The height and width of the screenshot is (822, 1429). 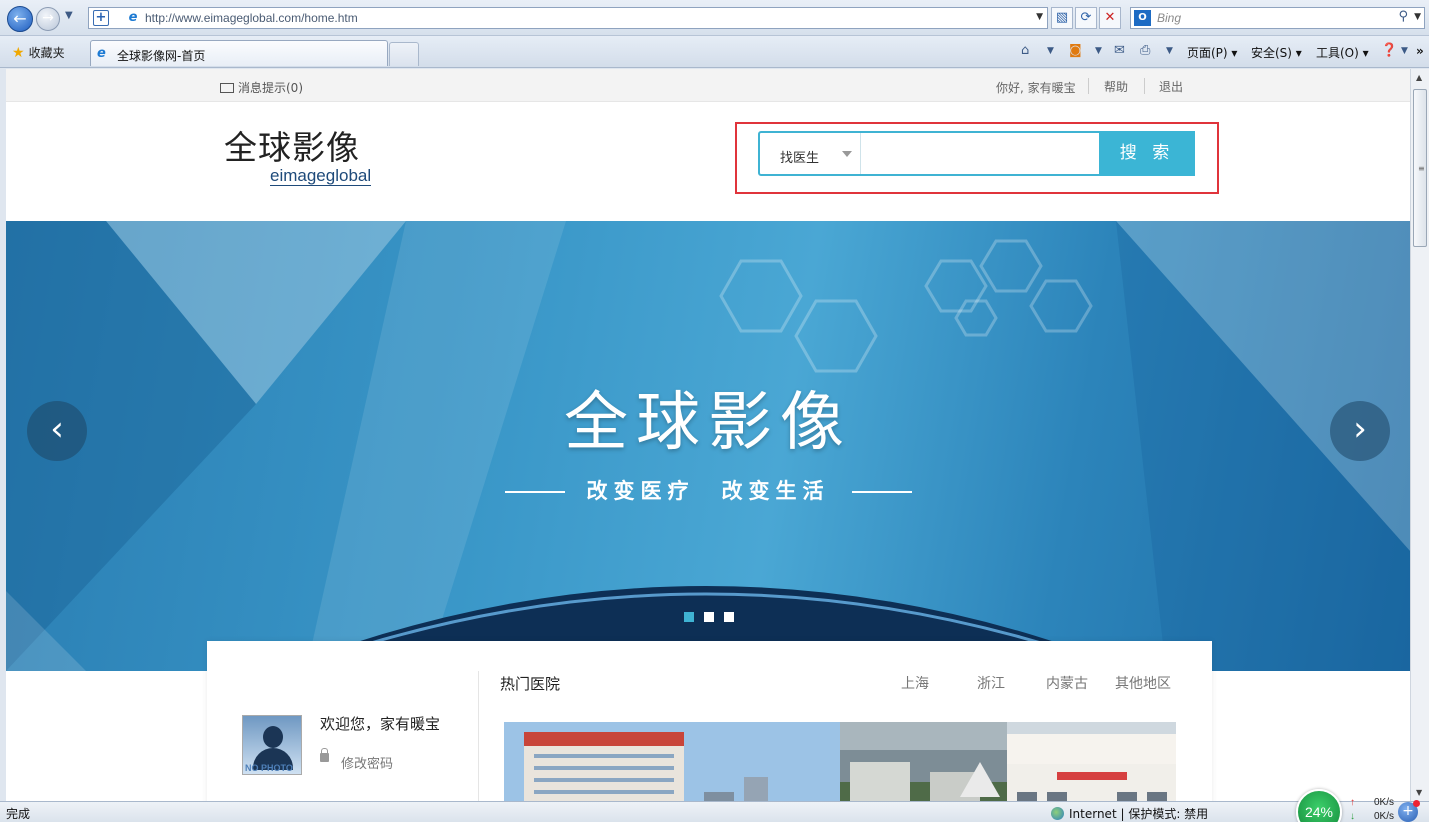 What do you see at coordinates (708, 161) in the screenshot?
I see `site-header: 全球影像 eimageglobal 找医生 搜 索` at bounding box center [708, 161].